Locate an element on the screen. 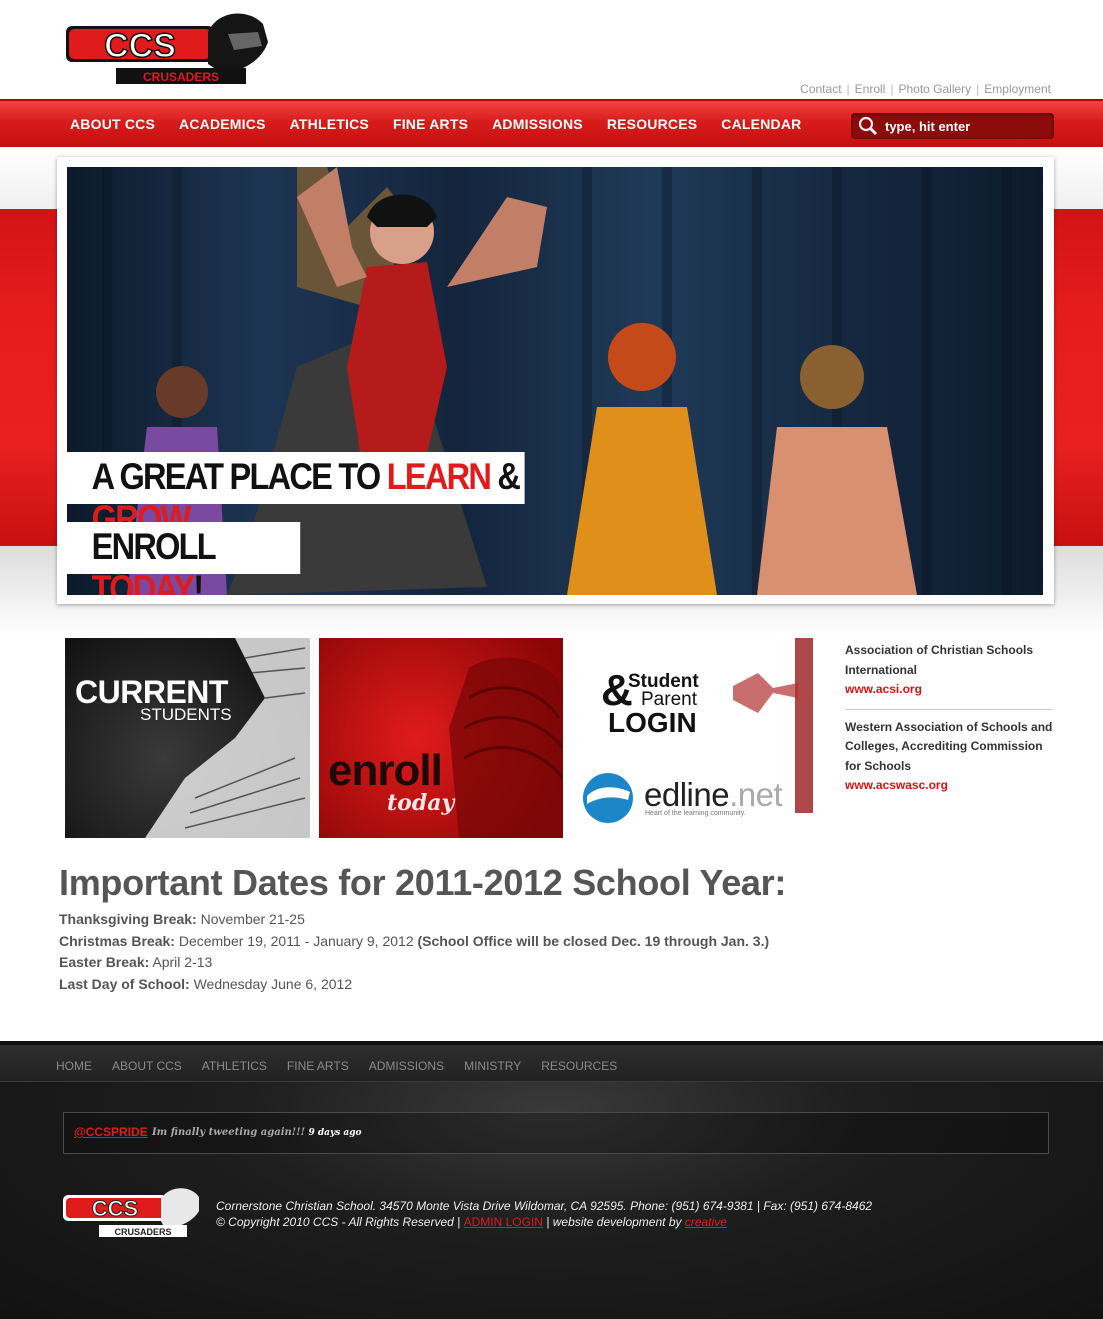 The height and width of the screenshot is (1319, 1103). nav-about-ccs: ABOUT CCS is located at coordinates (112, 124).